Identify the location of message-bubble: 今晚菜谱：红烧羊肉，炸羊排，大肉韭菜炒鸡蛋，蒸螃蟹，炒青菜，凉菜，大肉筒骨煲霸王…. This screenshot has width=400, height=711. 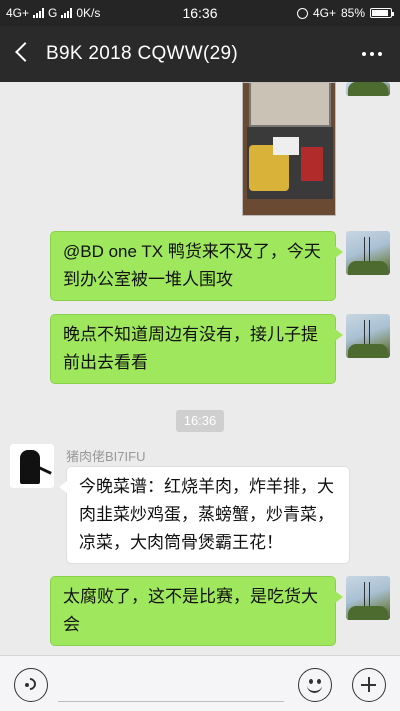
(204, 515).